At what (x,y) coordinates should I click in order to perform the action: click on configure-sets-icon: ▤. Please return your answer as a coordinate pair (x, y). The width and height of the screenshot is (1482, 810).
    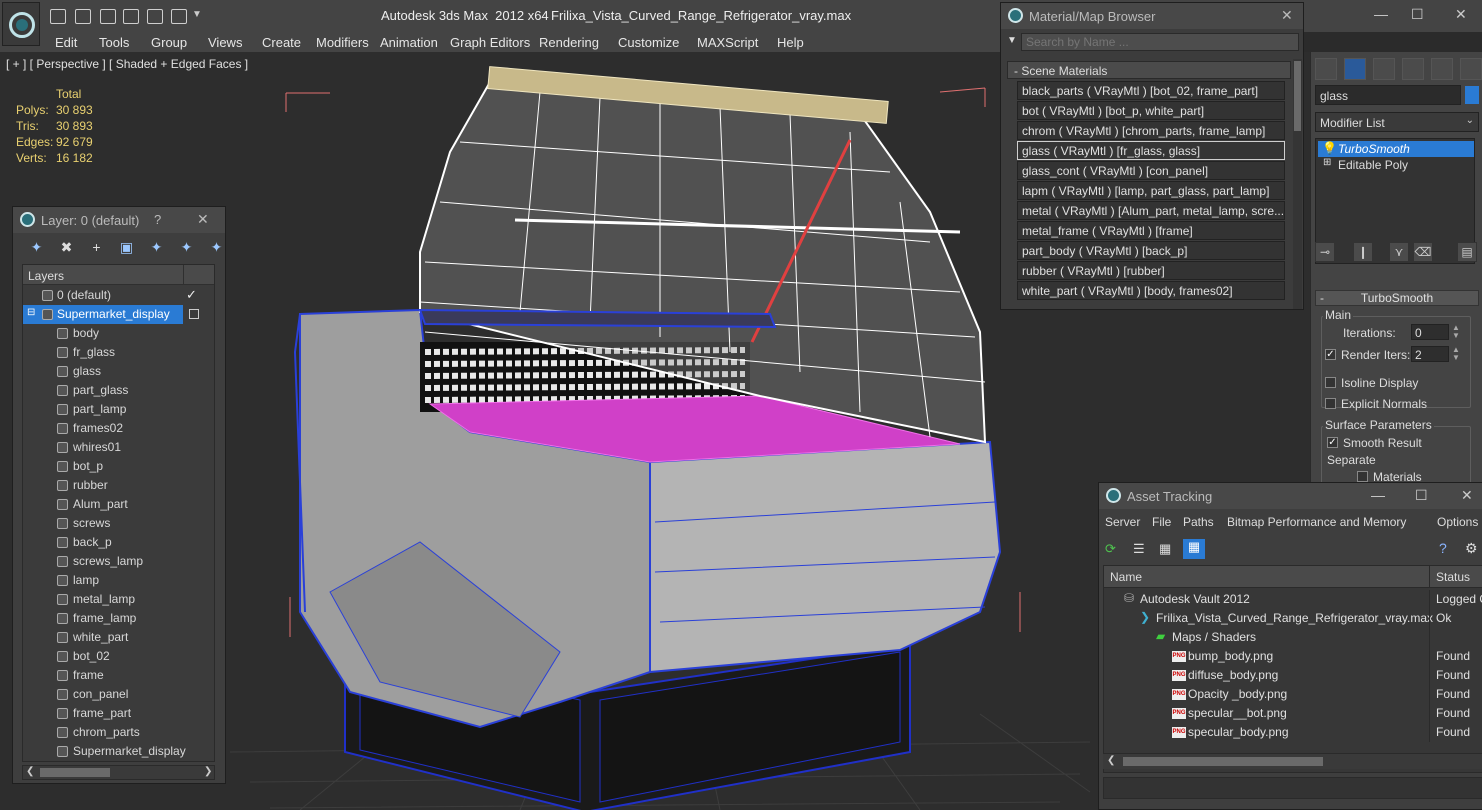
    Looking at the image, I should click on (1467, 252).